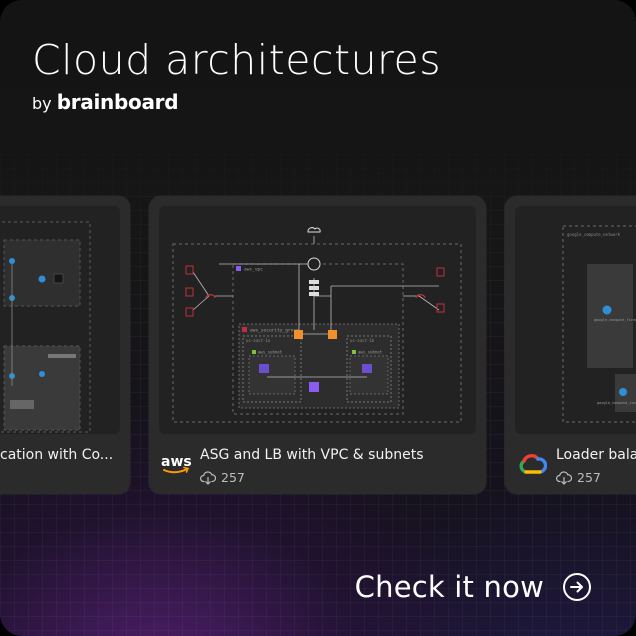 The height and width of the screenshot is (636, 636). What do you see at coordinates (274, 331) in the screenshot?
I see `sg-label: aws_security_group` at bounding box center [274, 331].